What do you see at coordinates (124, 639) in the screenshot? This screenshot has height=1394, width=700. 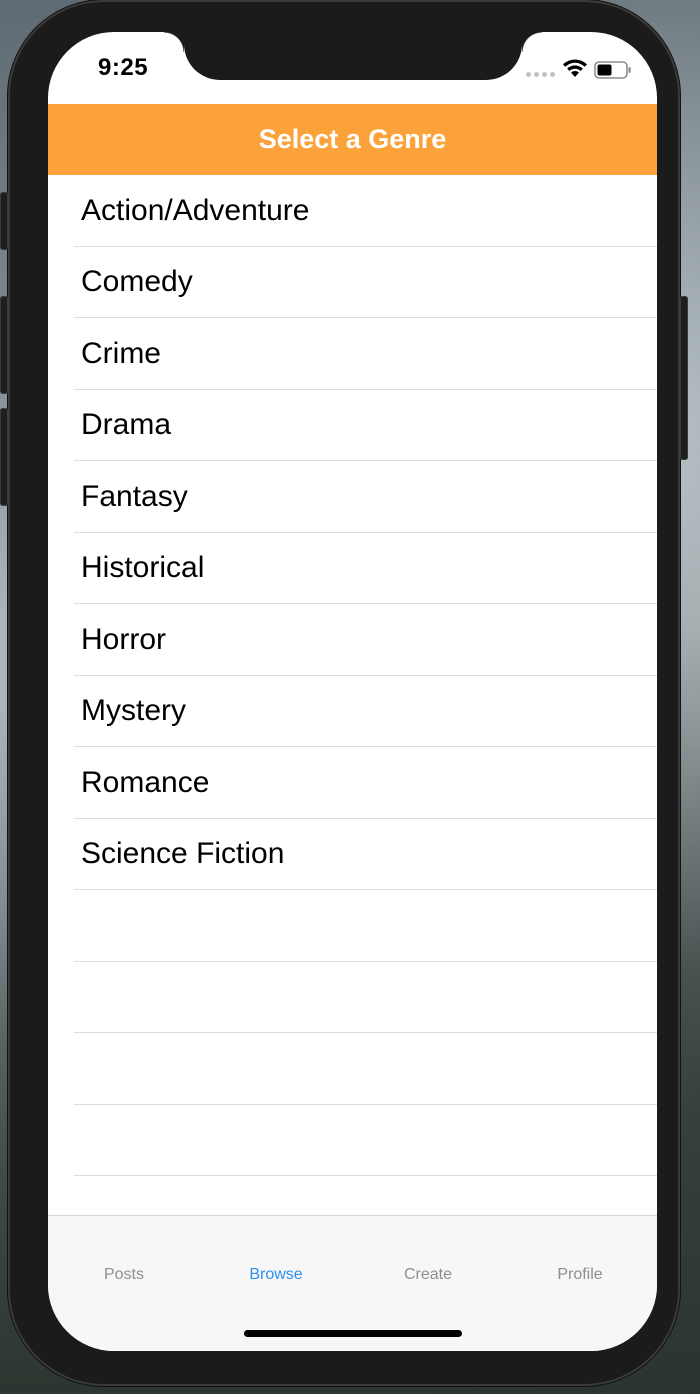 I see `genre-label: Horror` at bounding box center [124, 639].